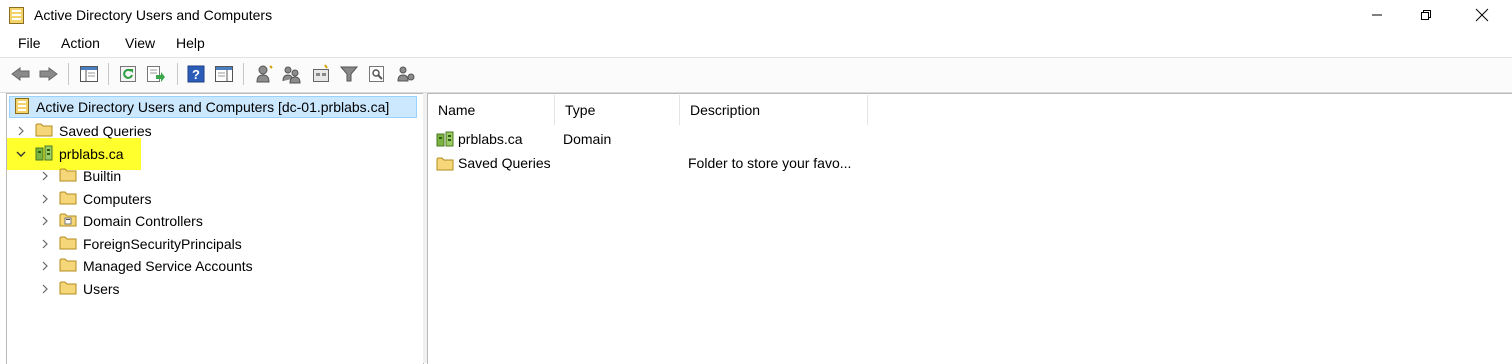 The image size is (1512, 364). I want to click on restore-icon, so click(1426, 15).